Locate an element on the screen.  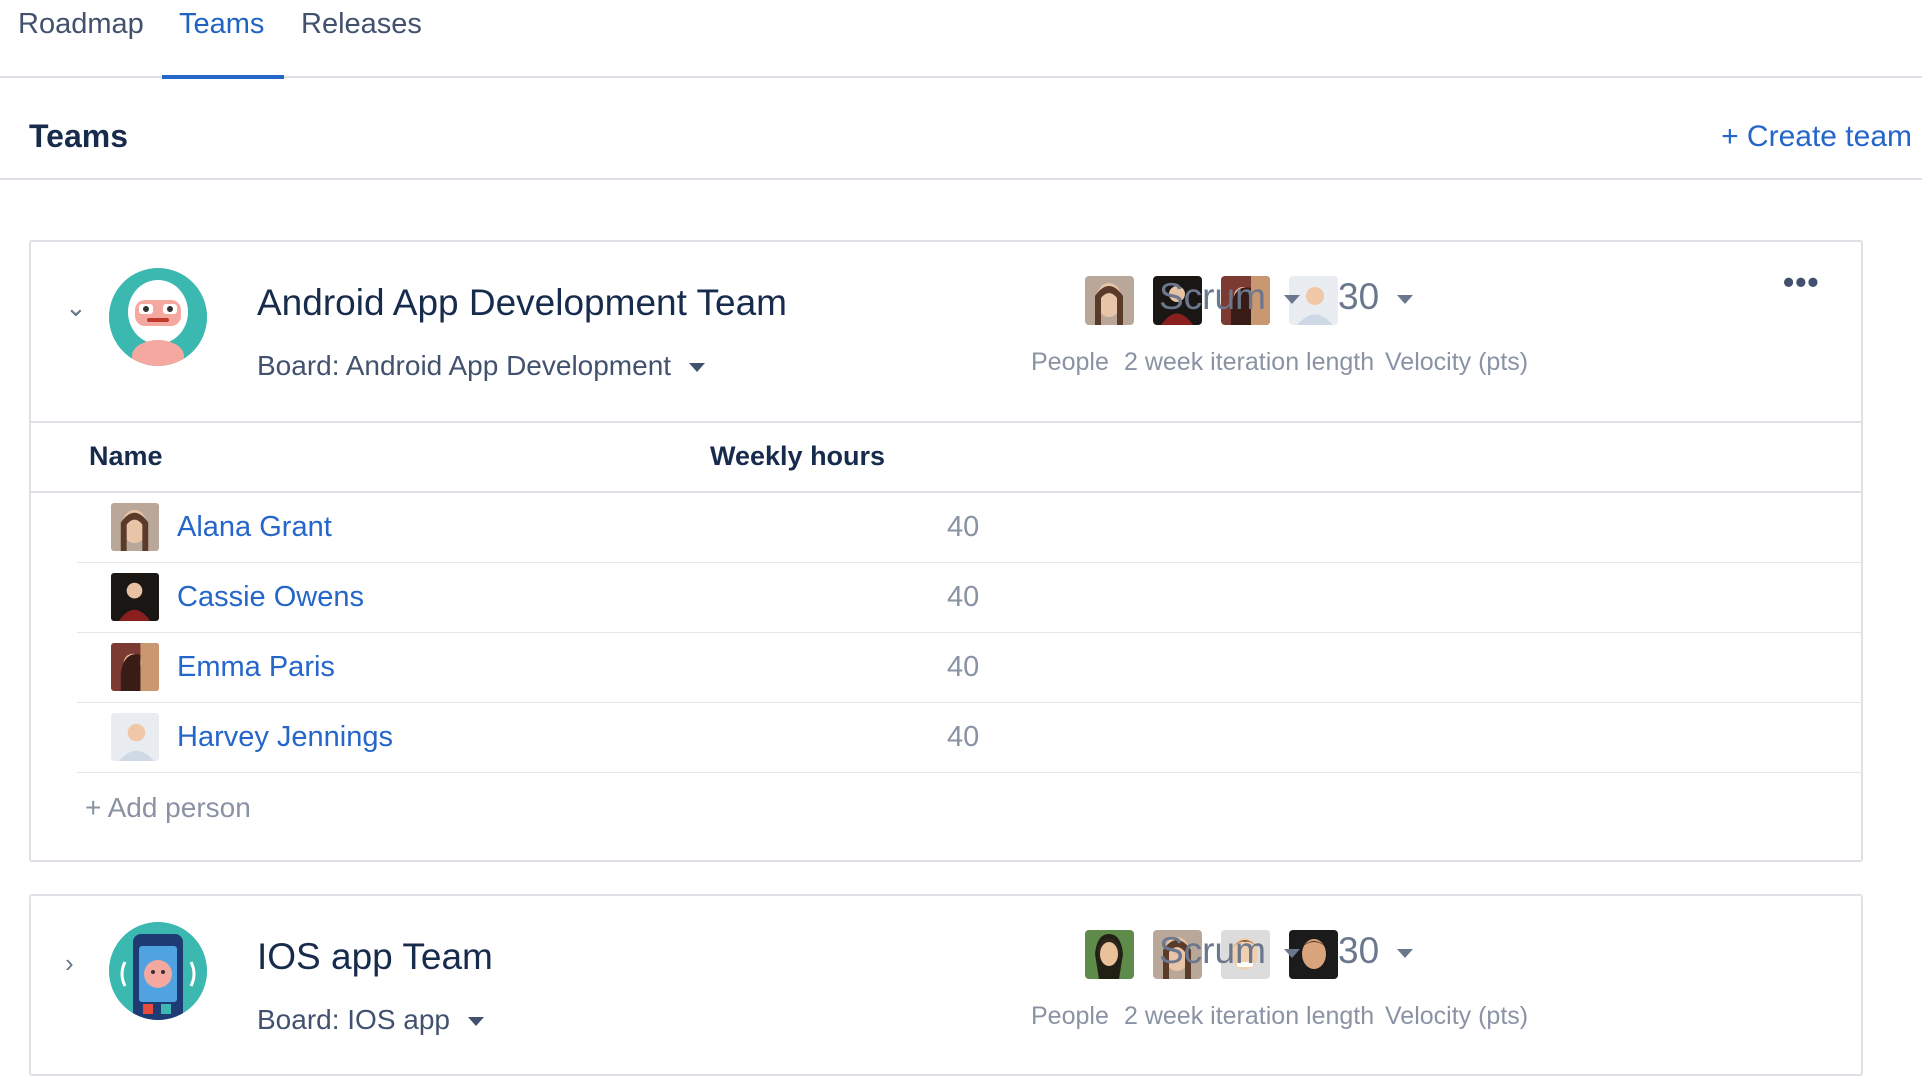
team-name: IOS app Team is located at coordinates (375, 956).